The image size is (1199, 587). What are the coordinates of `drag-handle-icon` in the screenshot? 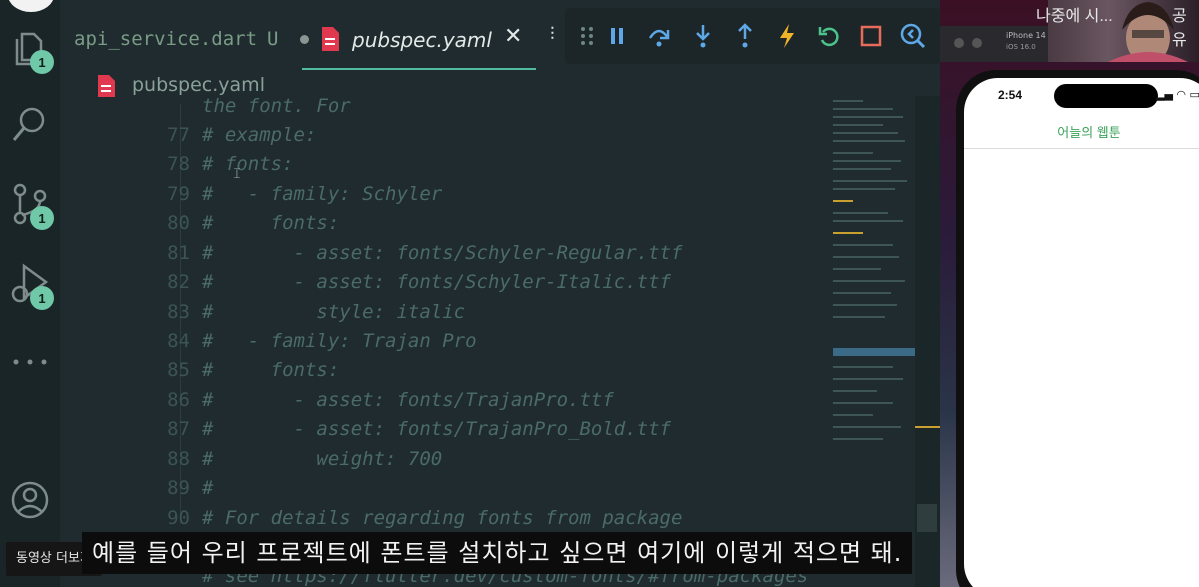 It's located at (587, 36).